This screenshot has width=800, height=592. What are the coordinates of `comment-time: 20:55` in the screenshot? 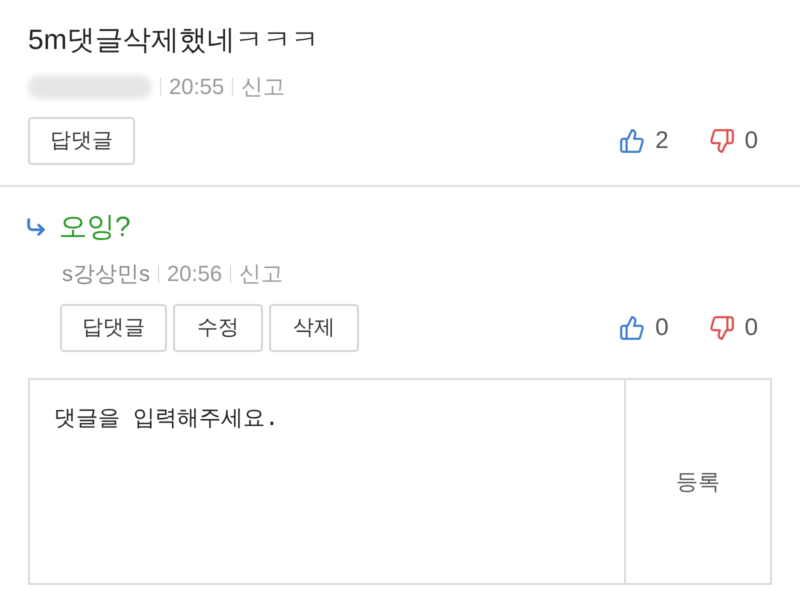 It's located at (196, 87).